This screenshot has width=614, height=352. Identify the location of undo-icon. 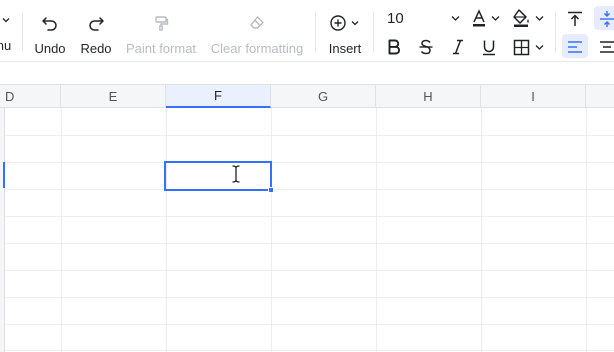
(50, 23).